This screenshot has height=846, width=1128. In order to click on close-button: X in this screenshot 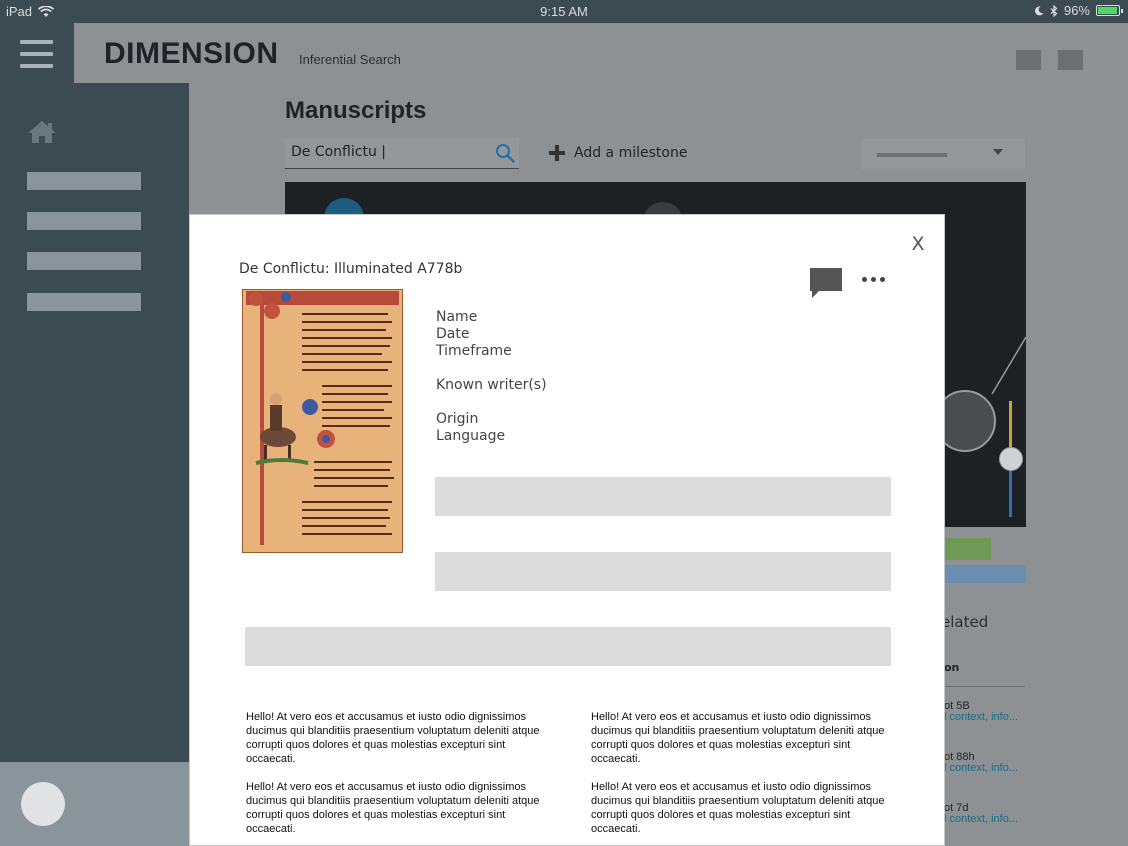, I will do `click(918, 244)`.